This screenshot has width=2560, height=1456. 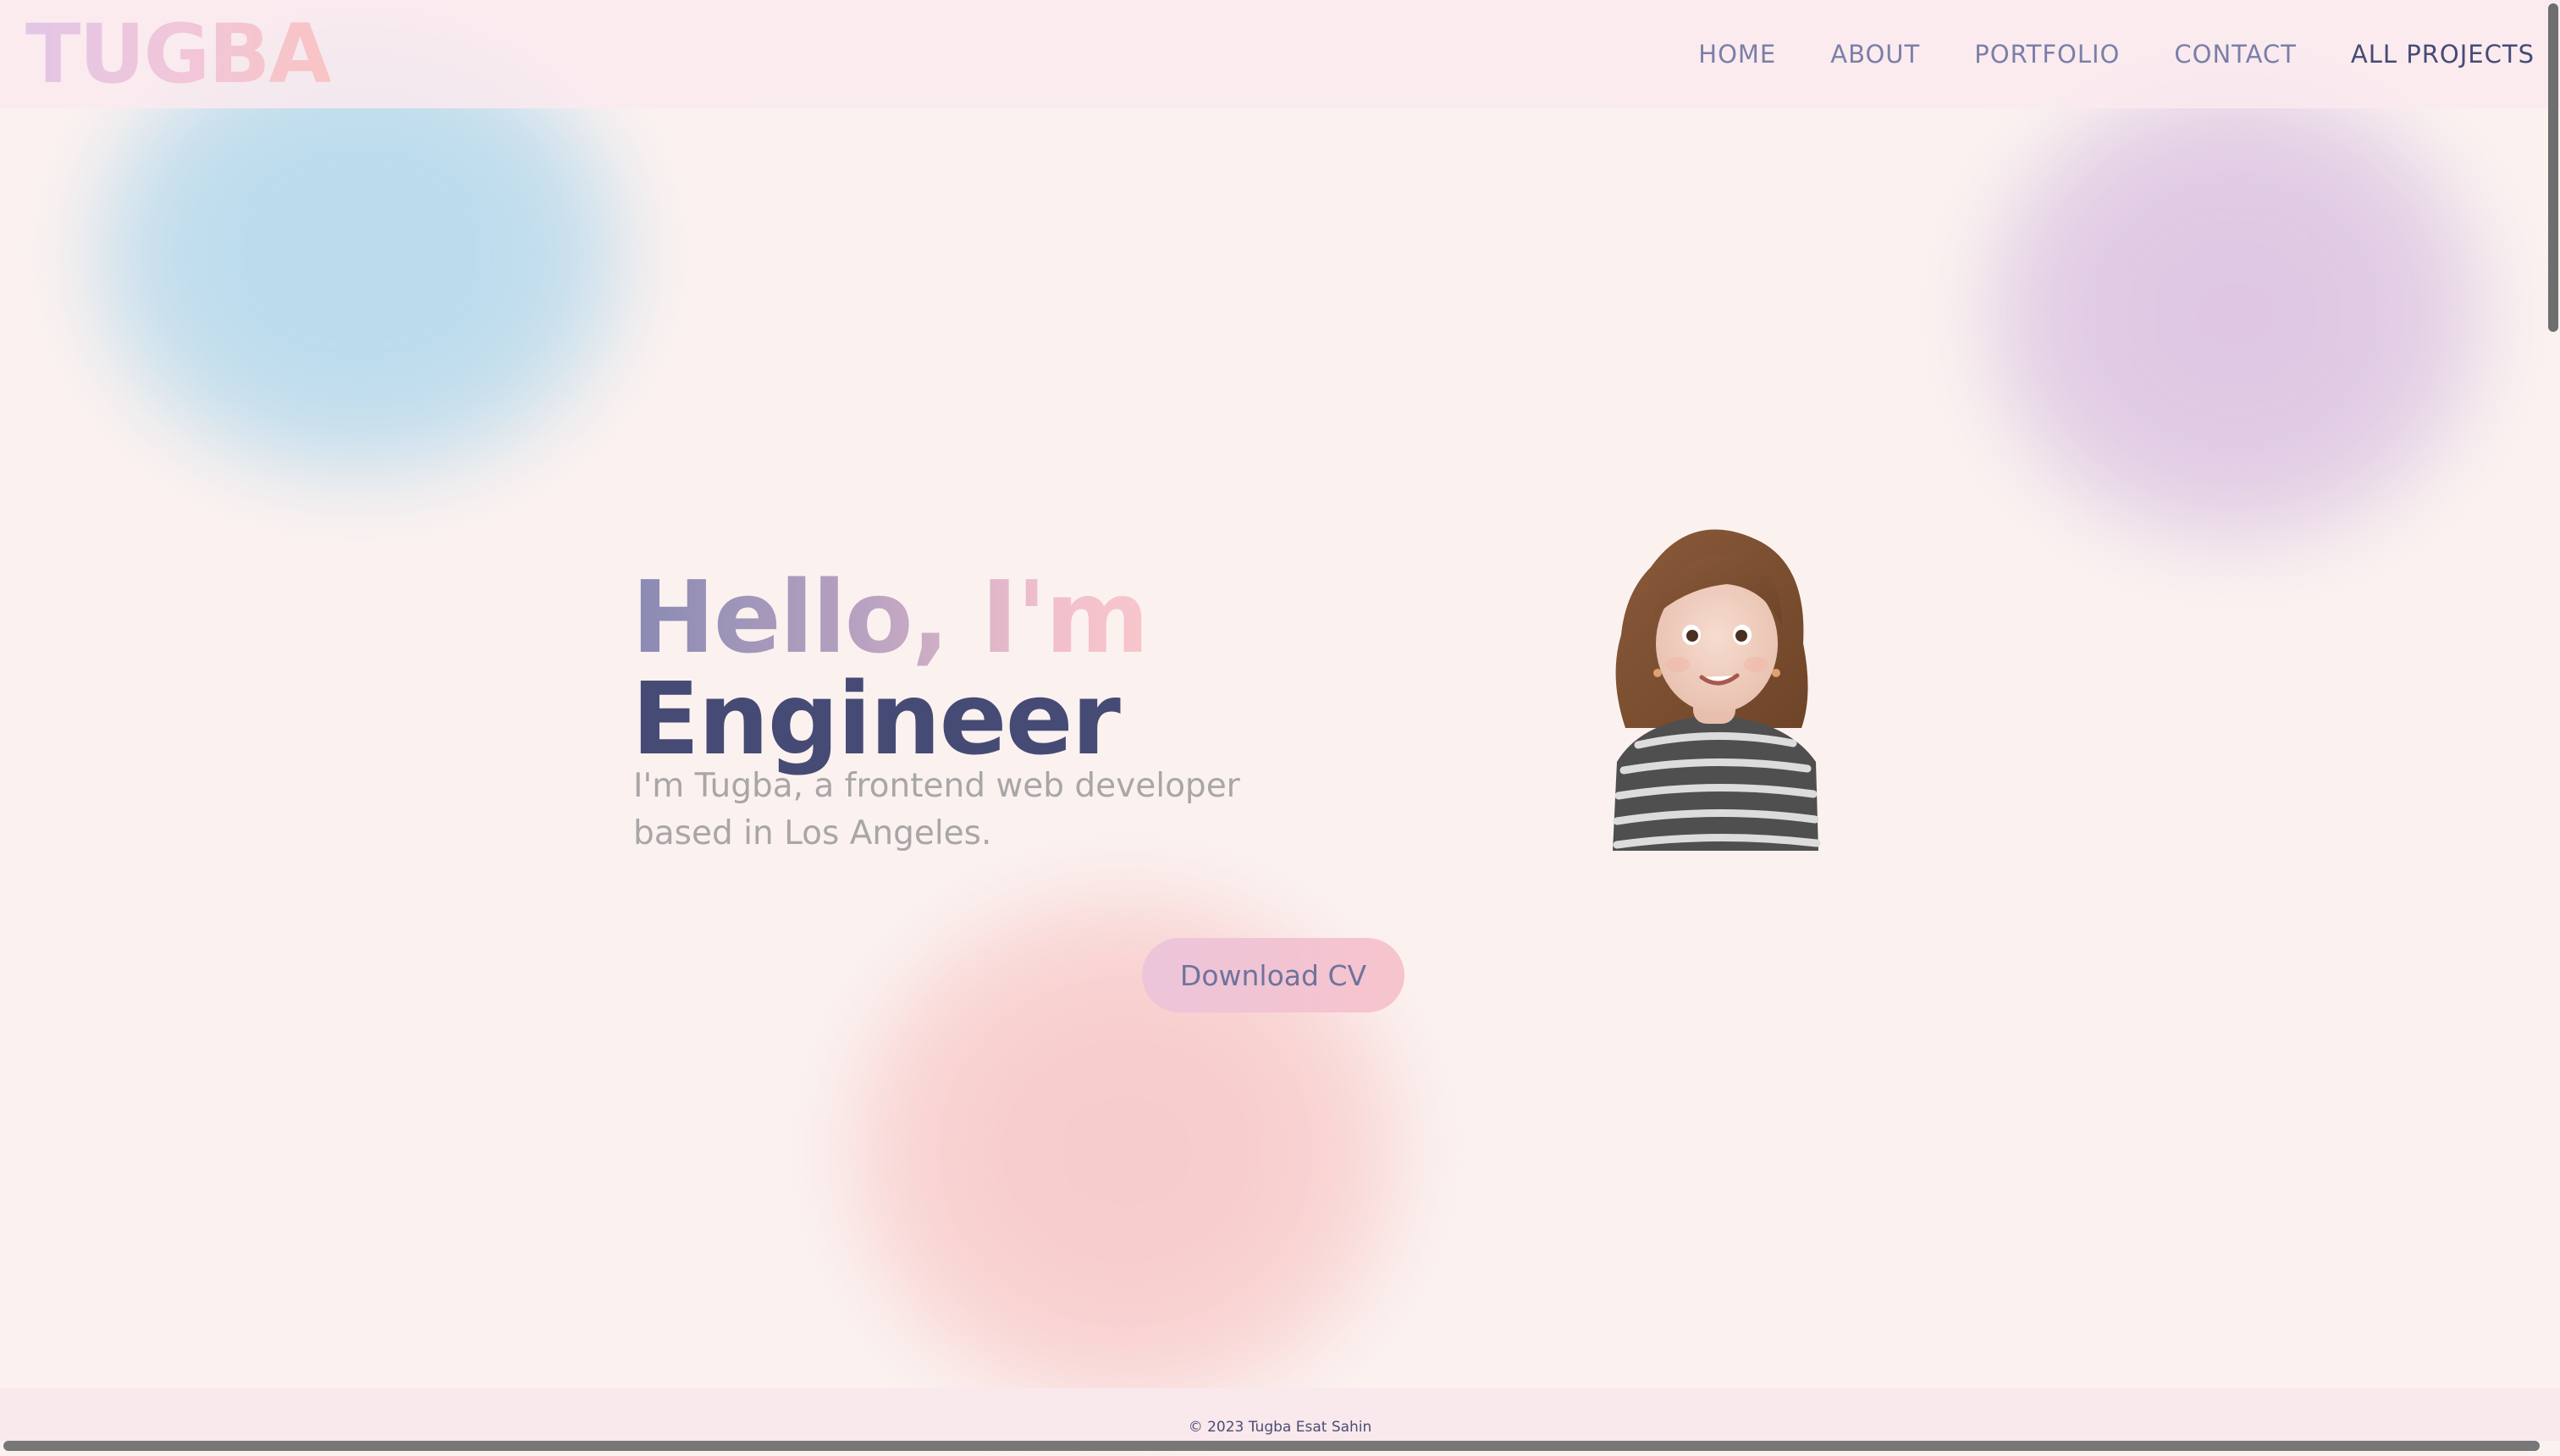 I want to click on footer-copyright: © 2023 Tugba Esat Sahin, so click(x=1280, y=1427).